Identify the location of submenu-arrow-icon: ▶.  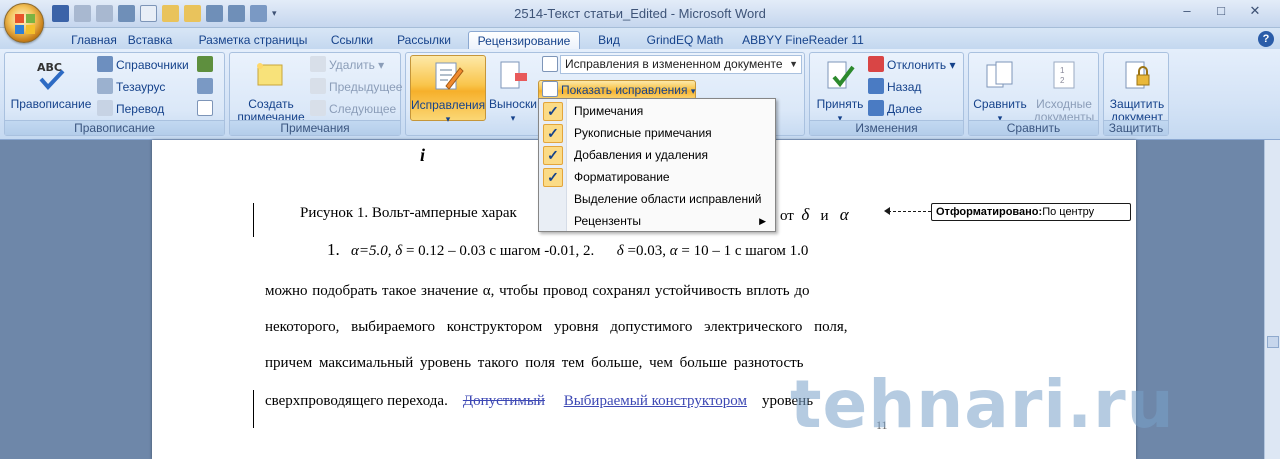
(762, 221).